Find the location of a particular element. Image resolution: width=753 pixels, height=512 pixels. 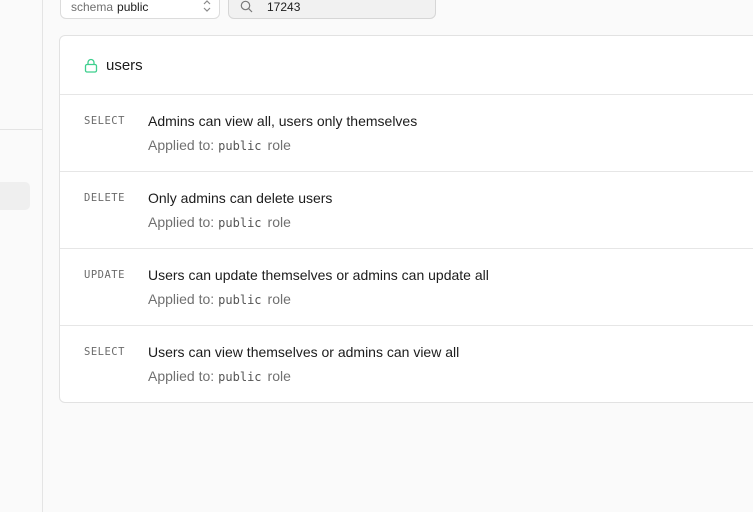

sidebar-item-active is located at coordinates (15, 196).